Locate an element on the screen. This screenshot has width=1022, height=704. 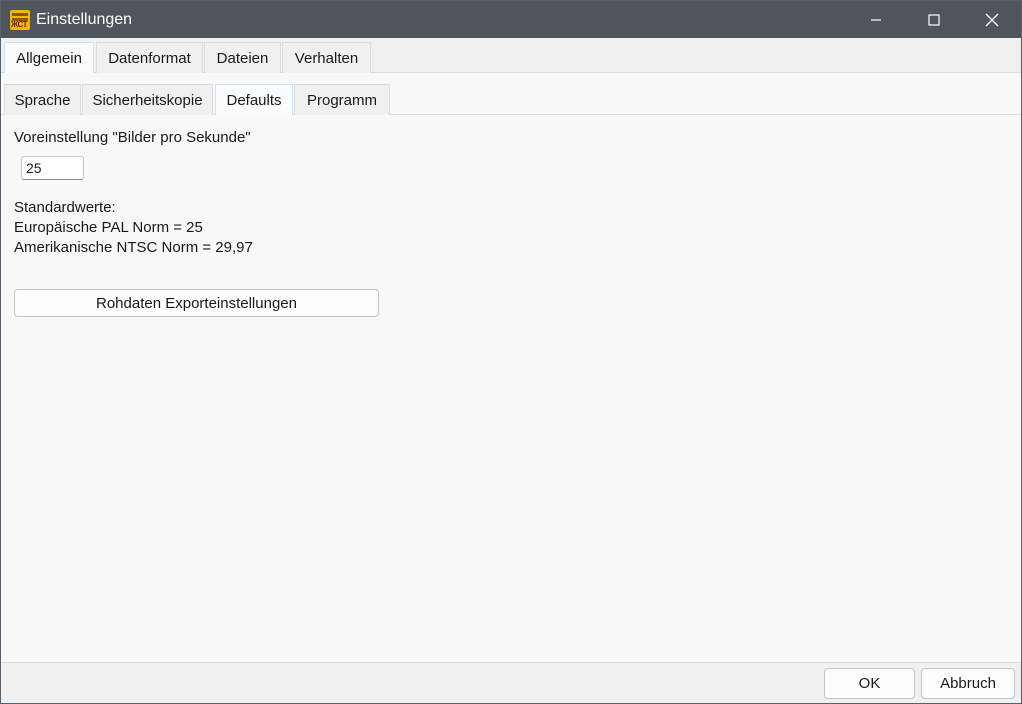
raw-export-settings-button: Rohdaten Exporteinstellungen is located at coordinates (196, 303).